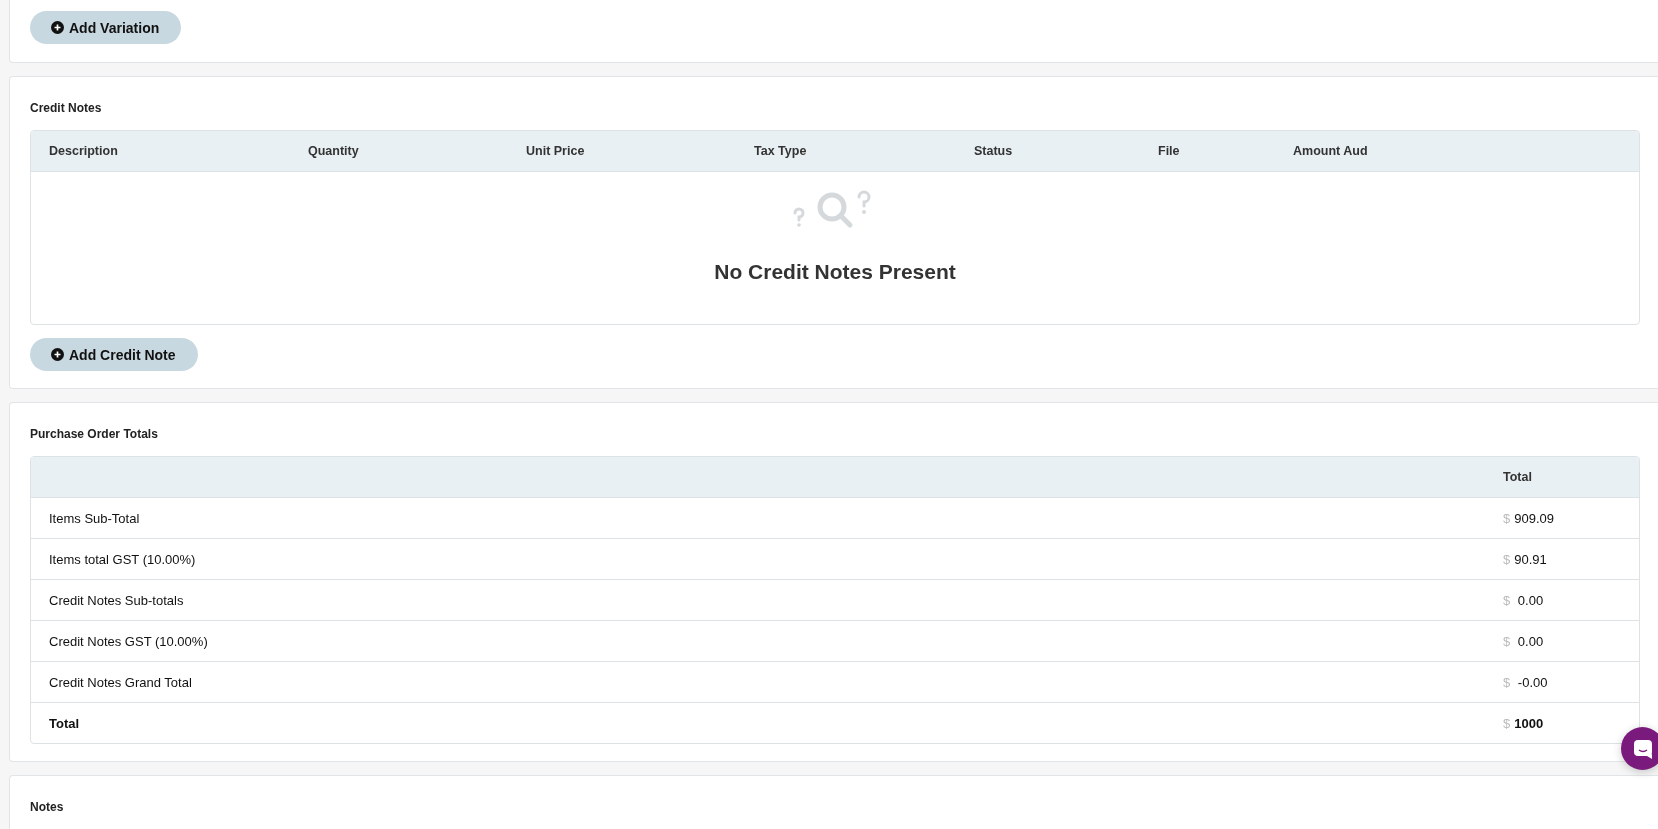 The width and height of the screenshot is (1658, 829). Describe the element at coordinates (781, 151) in the screenshot. I see `column-header: Tax Type` at that location.